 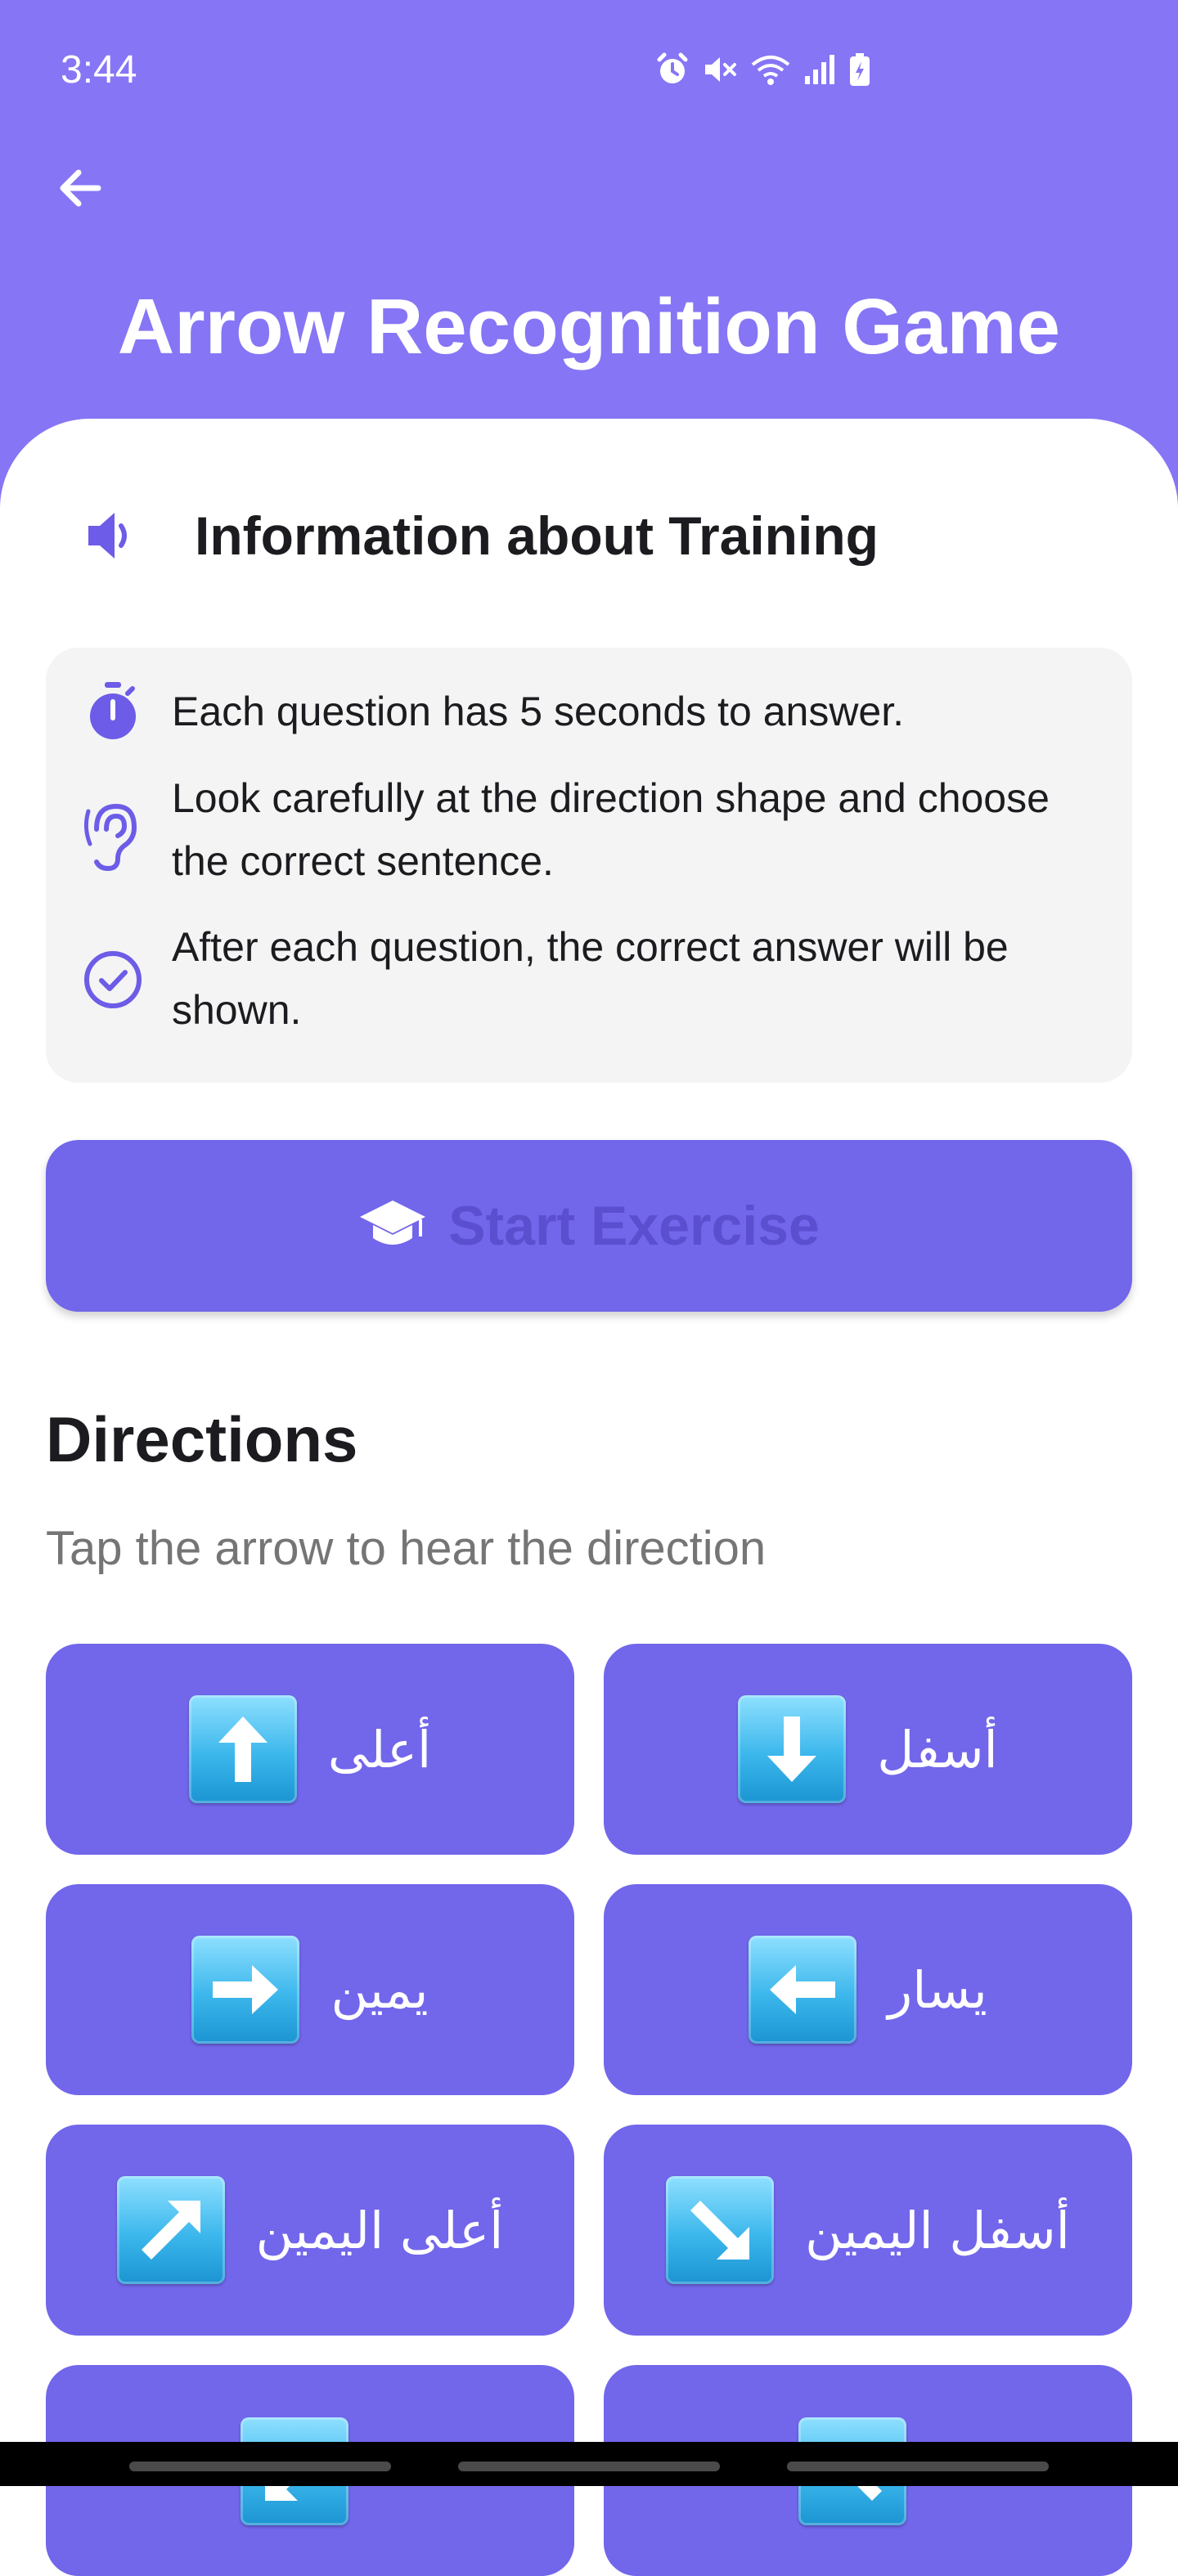 What do you see at coordinates (110, 838) in the screenshot?
I see `ear-icon` at bounding box center [110, 838].